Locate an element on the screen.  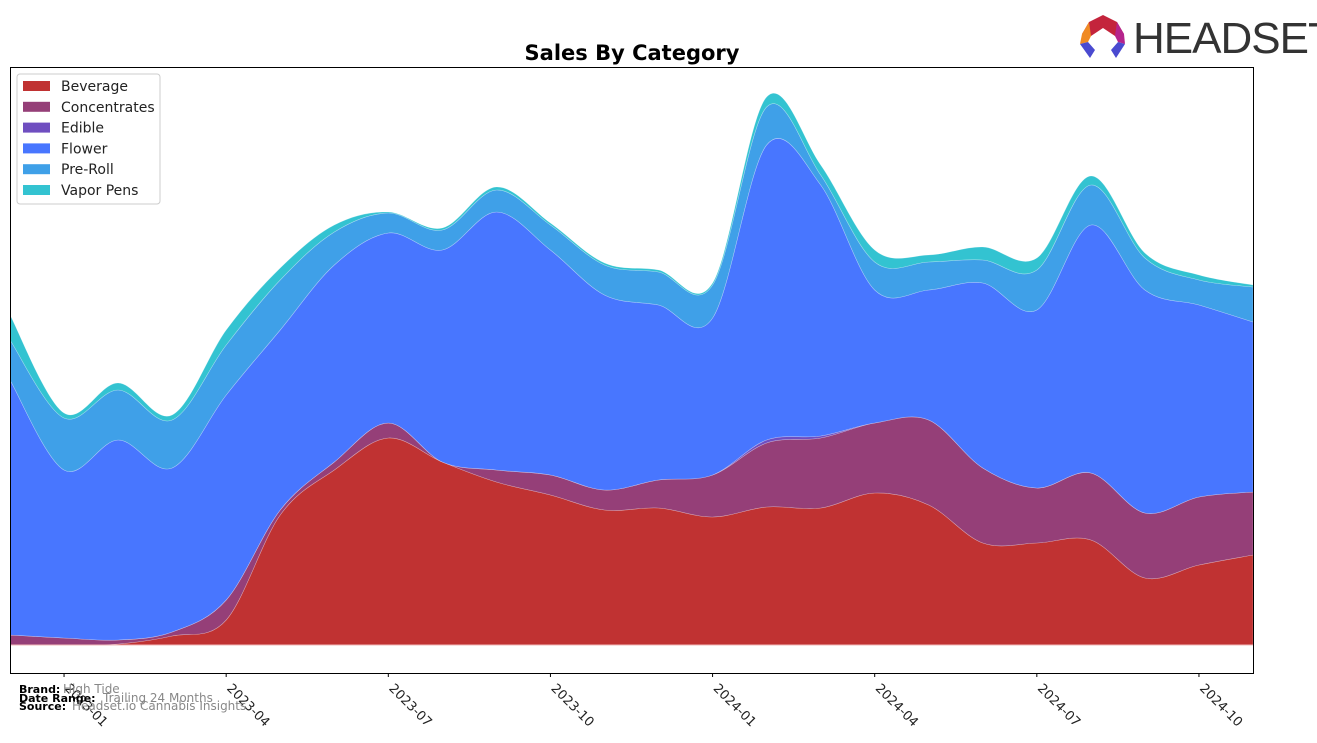
legend-label-flower: Flower is located at coordinates (84, 149).